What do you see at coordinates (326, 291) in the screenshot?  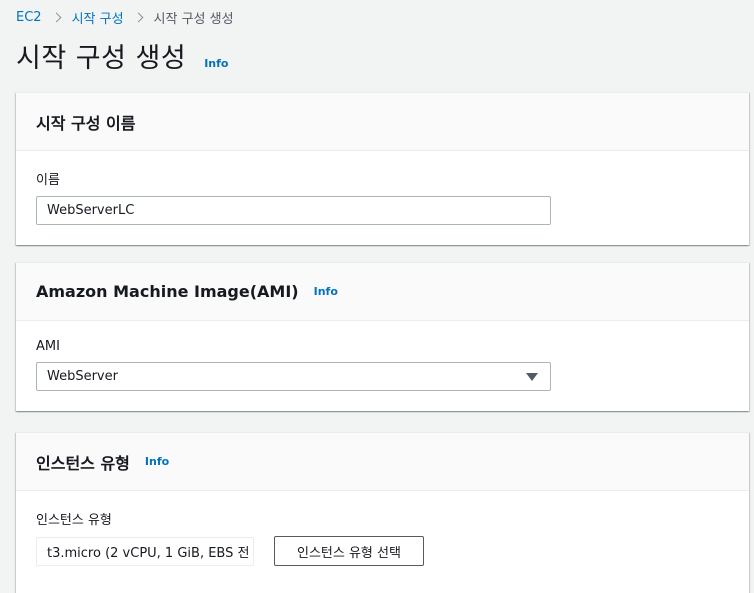 I see `ami-info-link: Info` at bounding box center [326, 291].